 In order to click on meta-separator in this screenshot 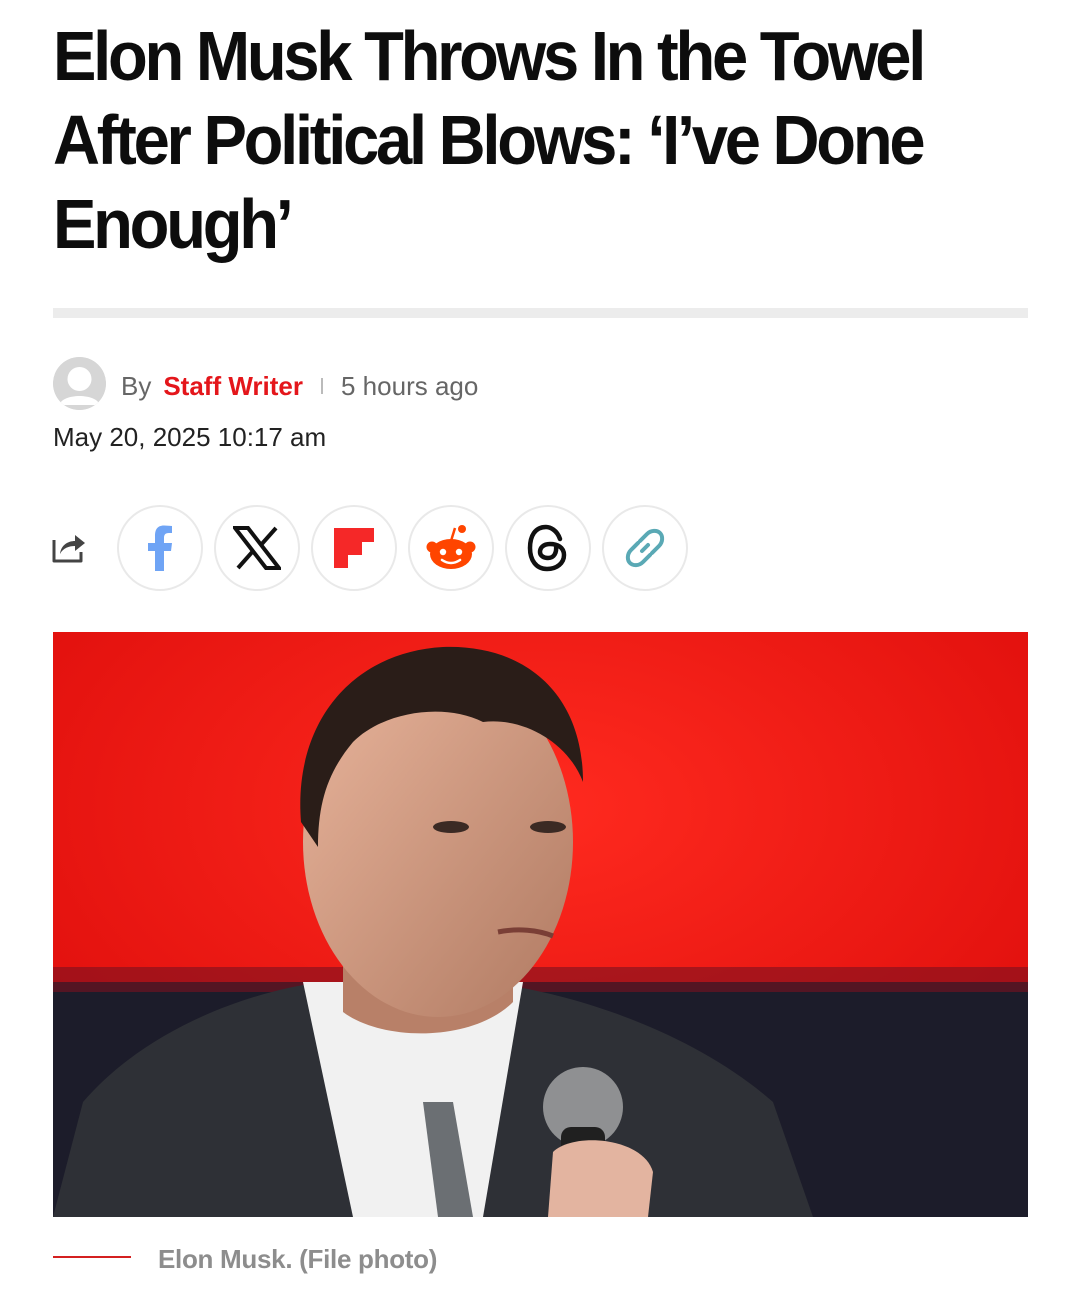, I will do `click(322, 386)`.